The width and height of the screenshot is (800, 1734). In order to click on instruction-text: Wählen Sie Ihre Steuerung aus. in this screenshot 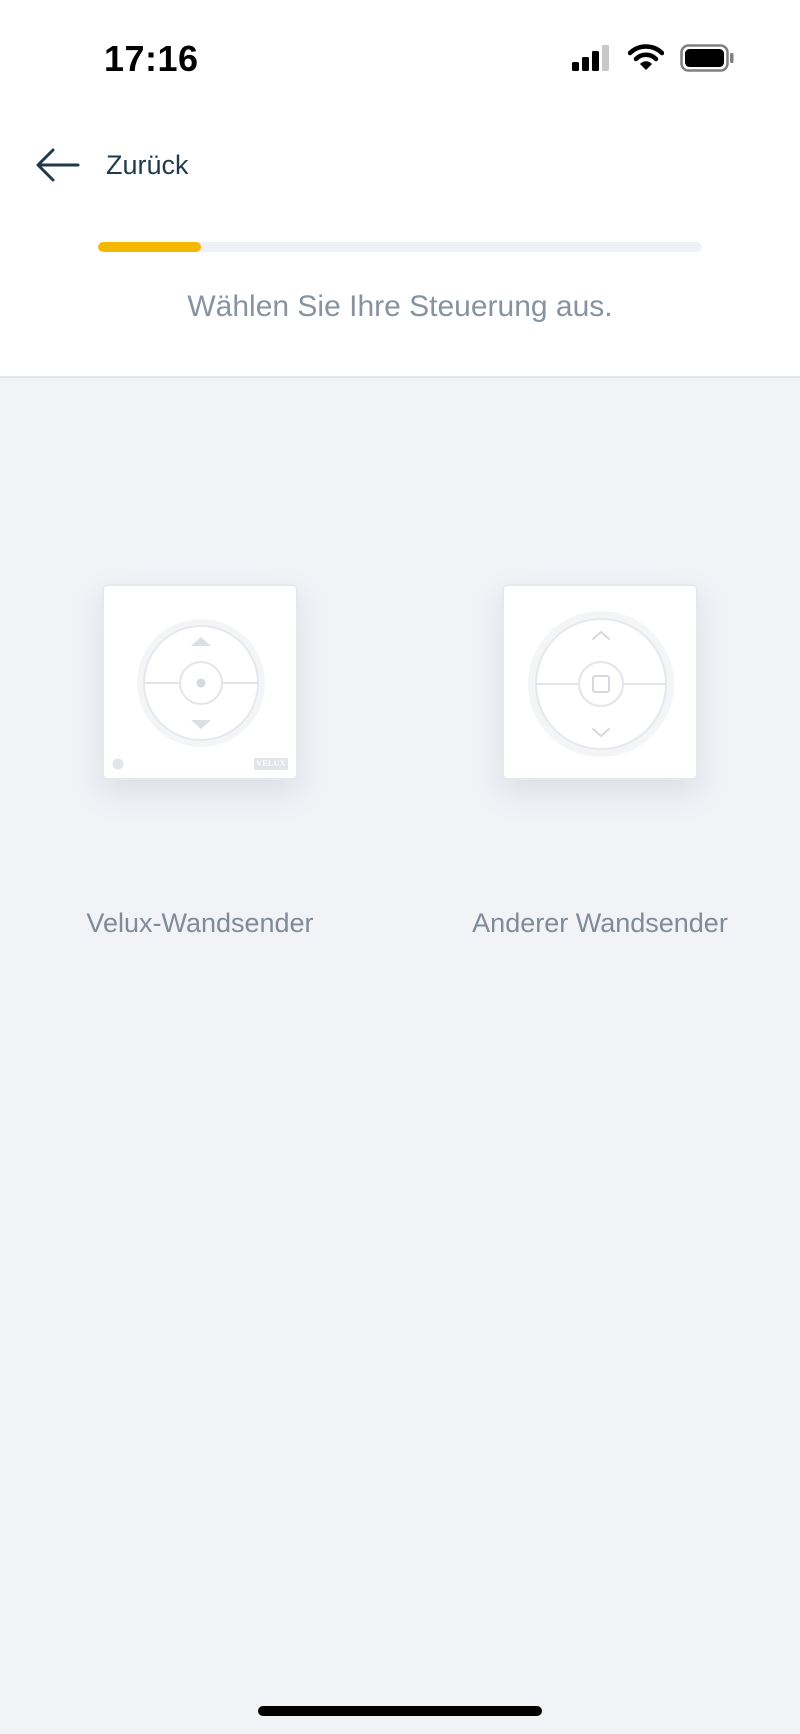, I will do `click(400, 306)`.